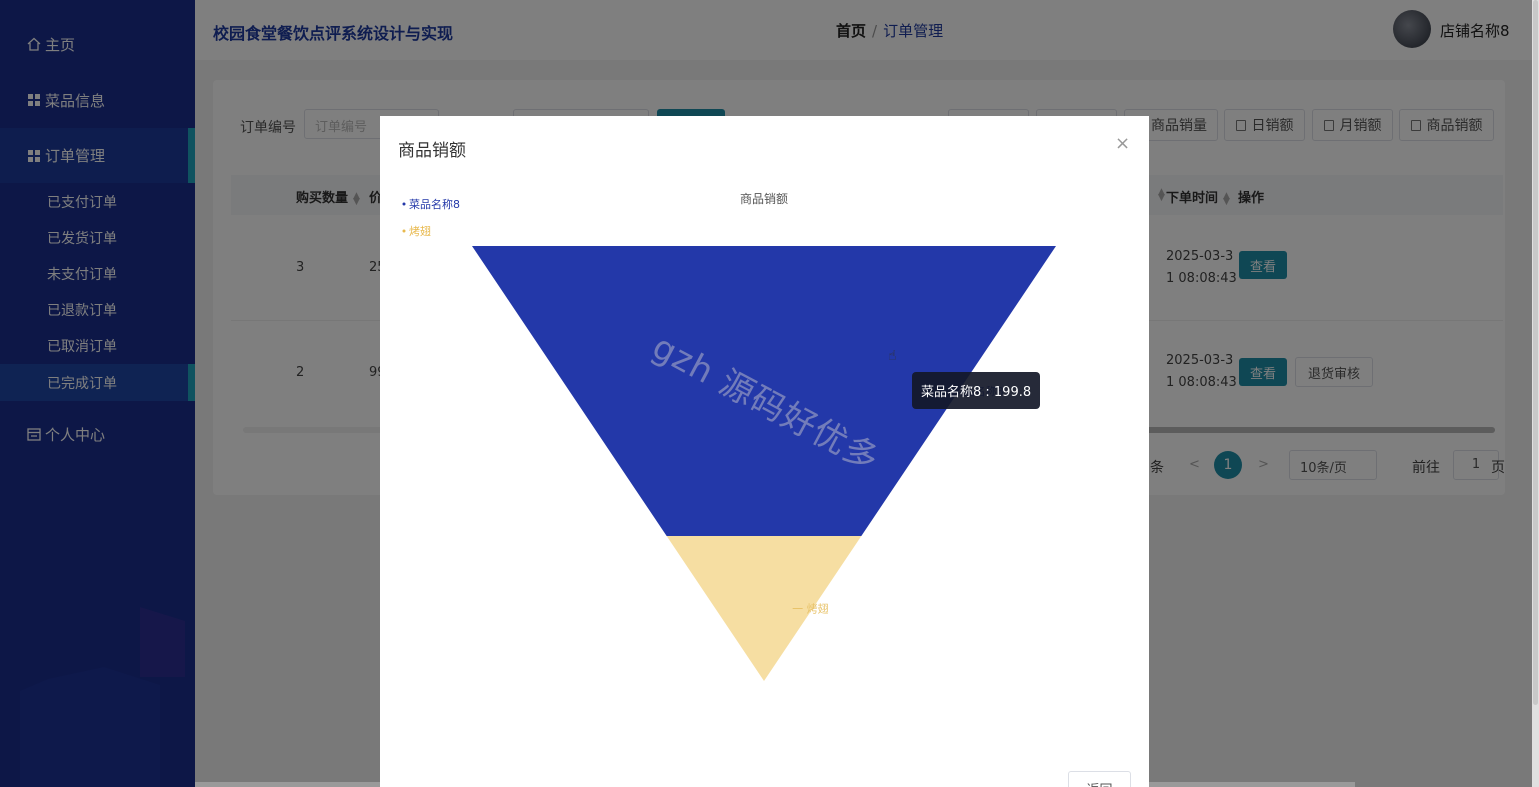 This screenshot has width=1539, height=787. What do you see at coordinates (1099, 779) in the screenshot?
I see `return-button: 返回` at bounding box center [1099, 779].